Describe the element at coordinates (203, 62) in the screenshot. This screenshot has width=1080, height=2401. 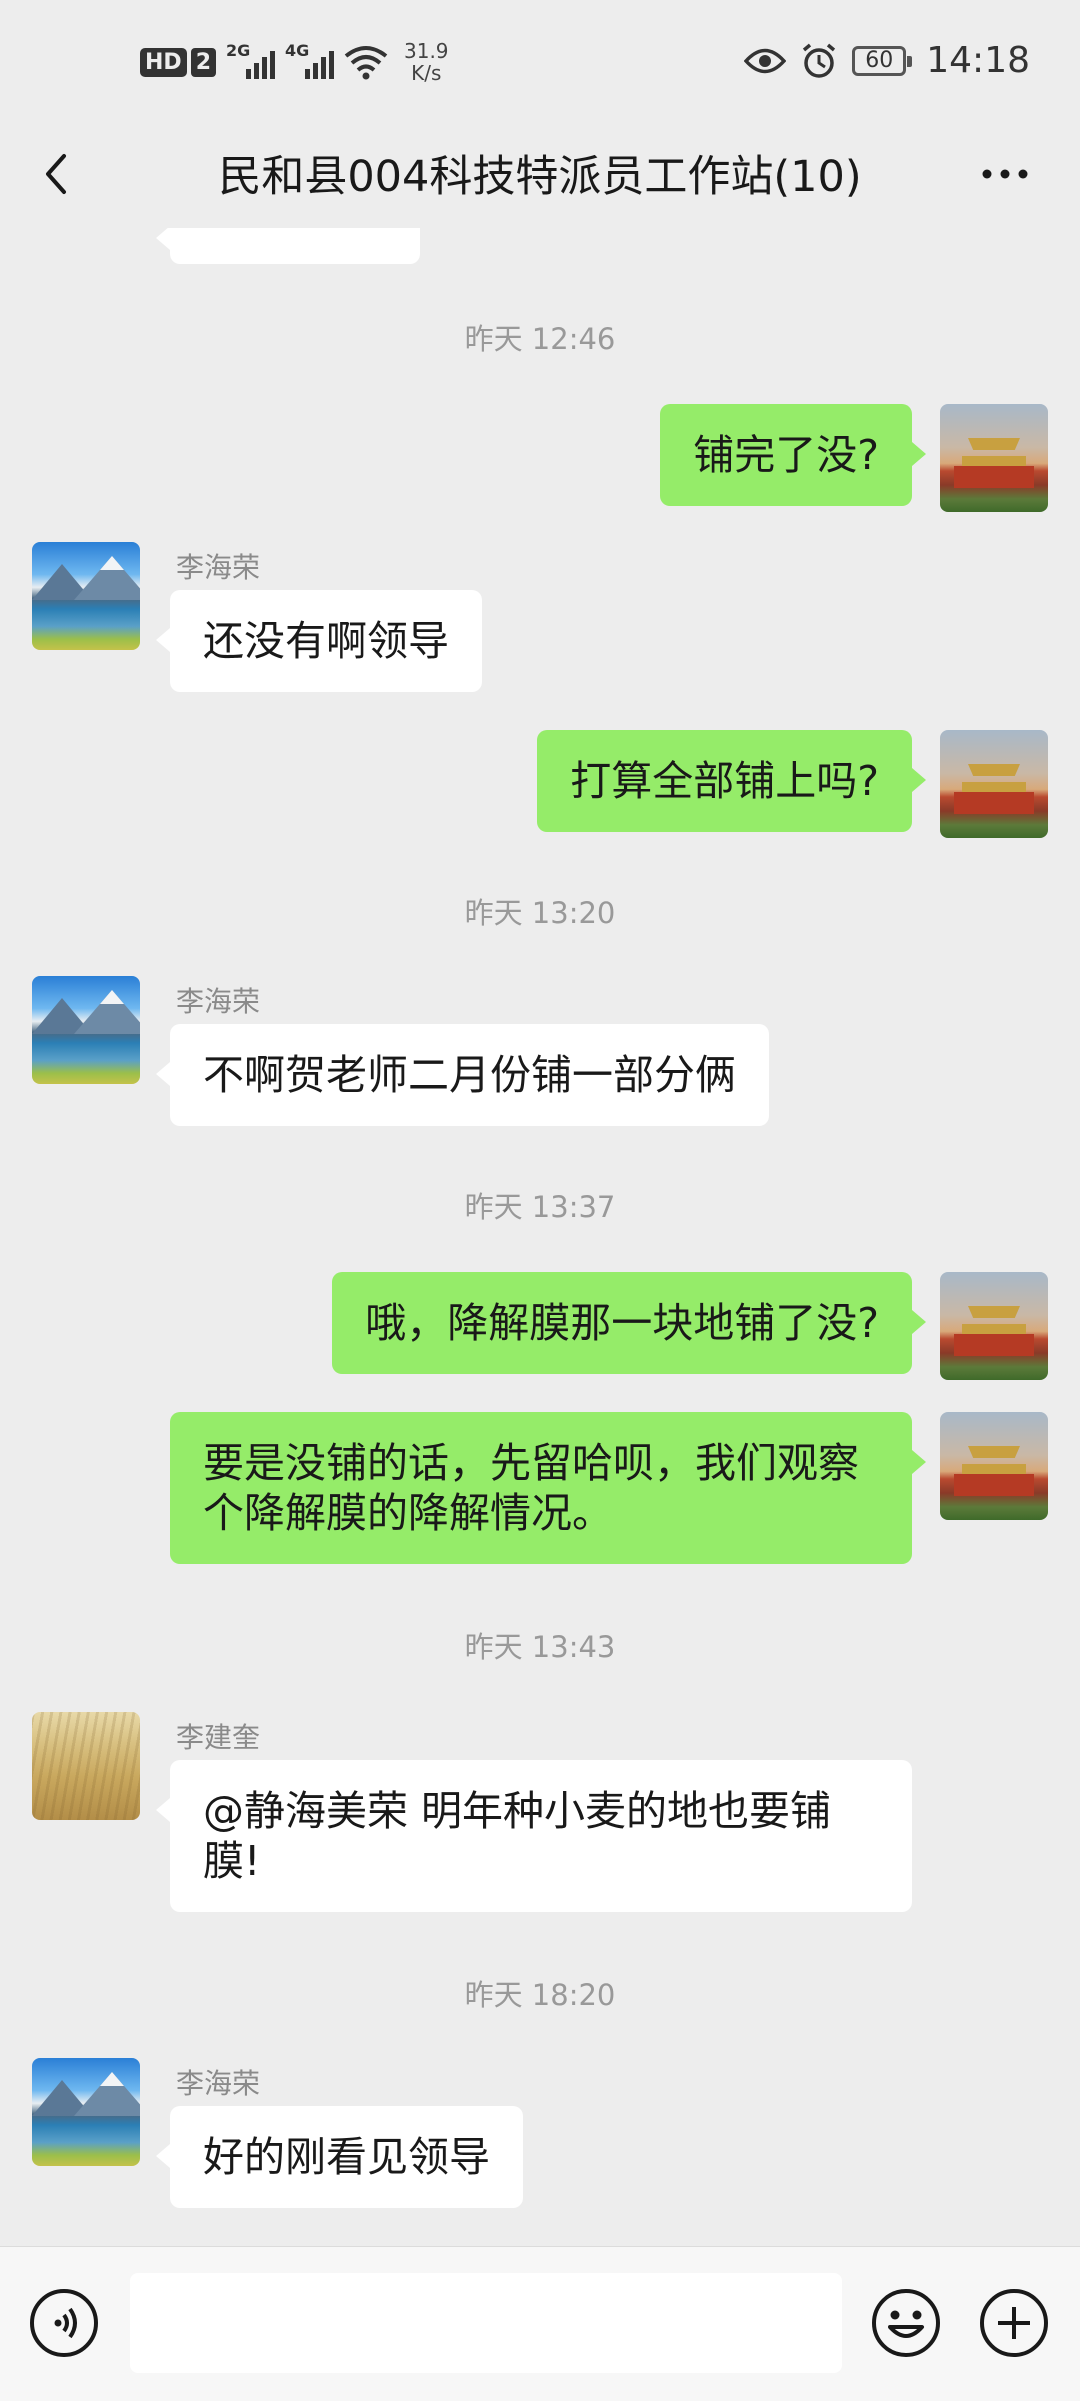
I see `sim-badge: 2` at that location.